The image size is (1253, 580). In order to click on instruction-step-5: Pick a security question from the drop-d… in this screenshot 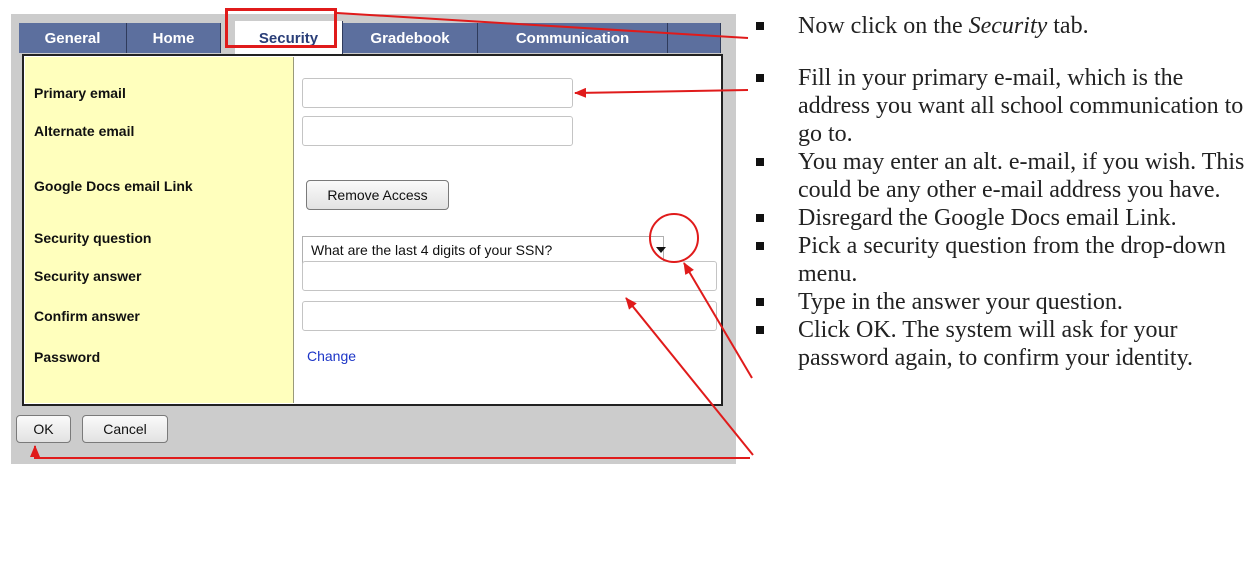, I will do `click(1001, 260)`.